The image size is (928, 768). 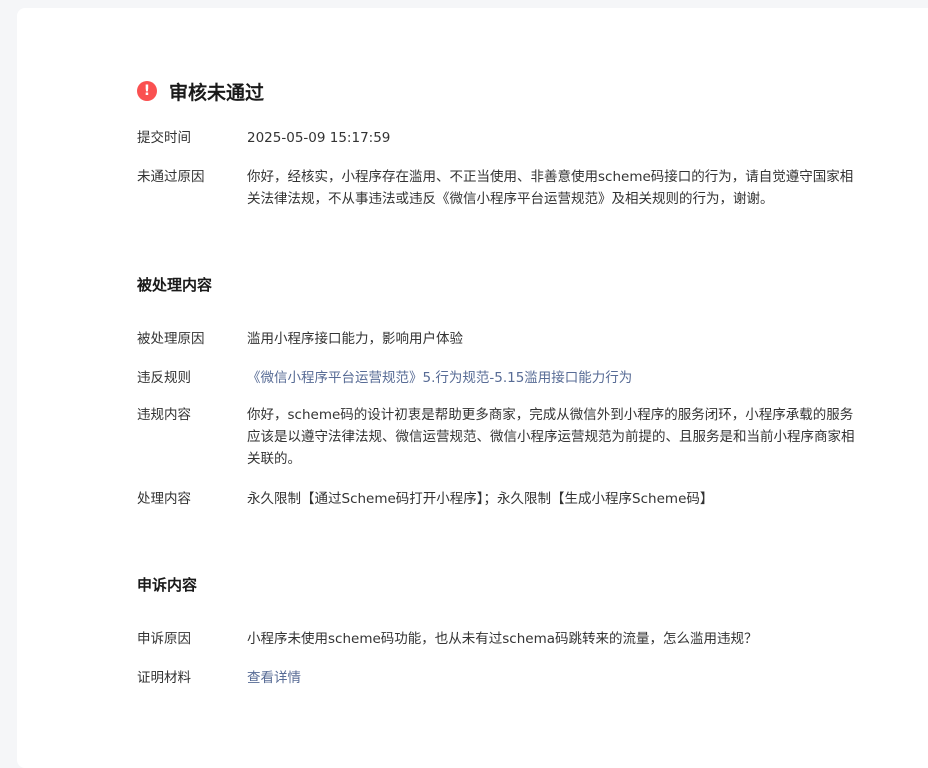 I want to click on evidence-label: 证明材料, so click(x=164, y=678).